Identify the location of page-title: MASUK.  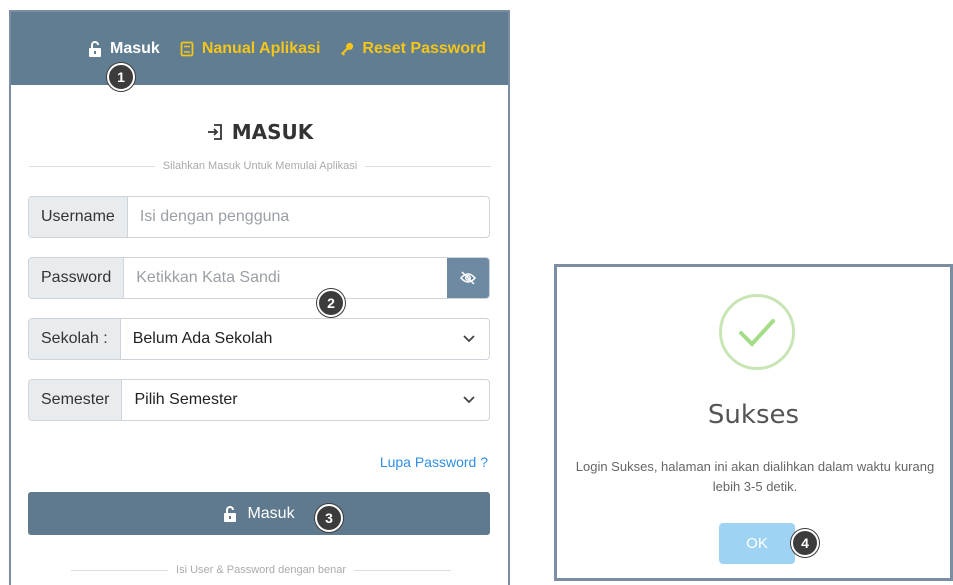
(259, 132).